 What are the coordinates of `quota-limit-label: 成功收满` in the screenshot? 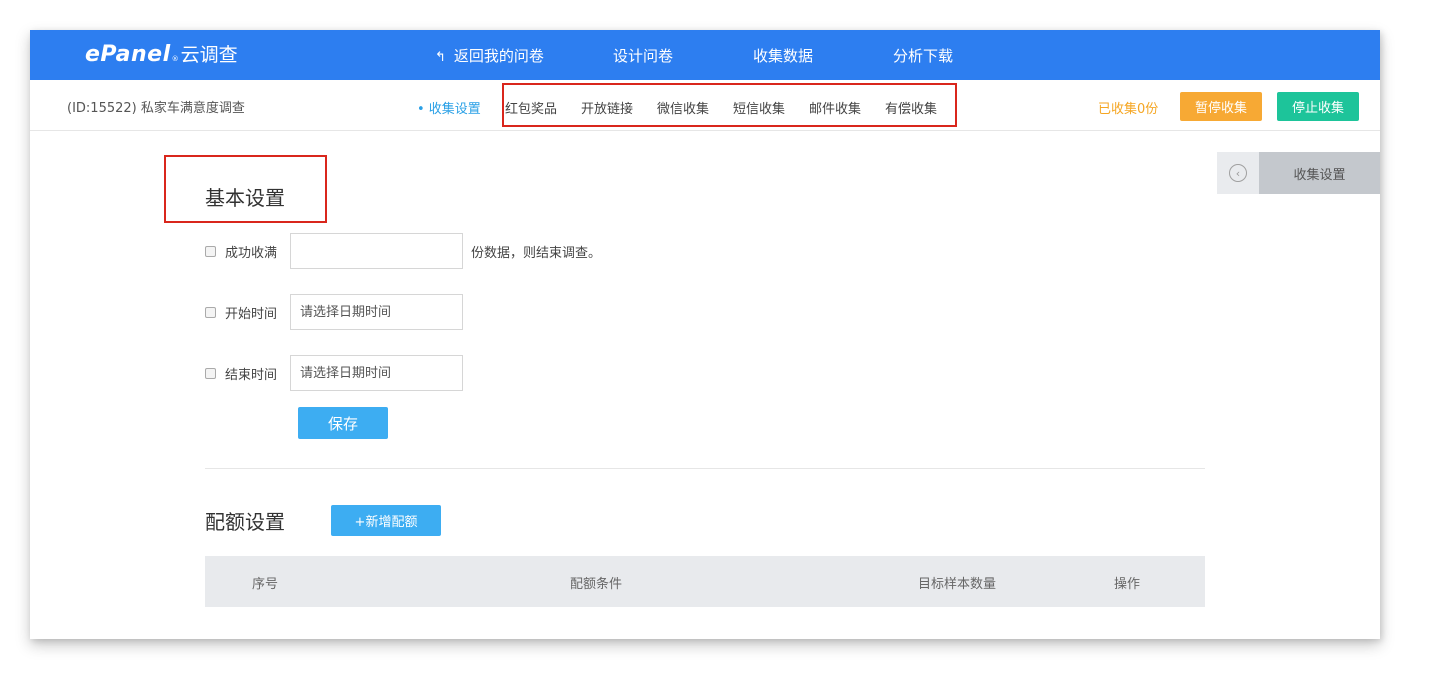 It's located at (251, 253).